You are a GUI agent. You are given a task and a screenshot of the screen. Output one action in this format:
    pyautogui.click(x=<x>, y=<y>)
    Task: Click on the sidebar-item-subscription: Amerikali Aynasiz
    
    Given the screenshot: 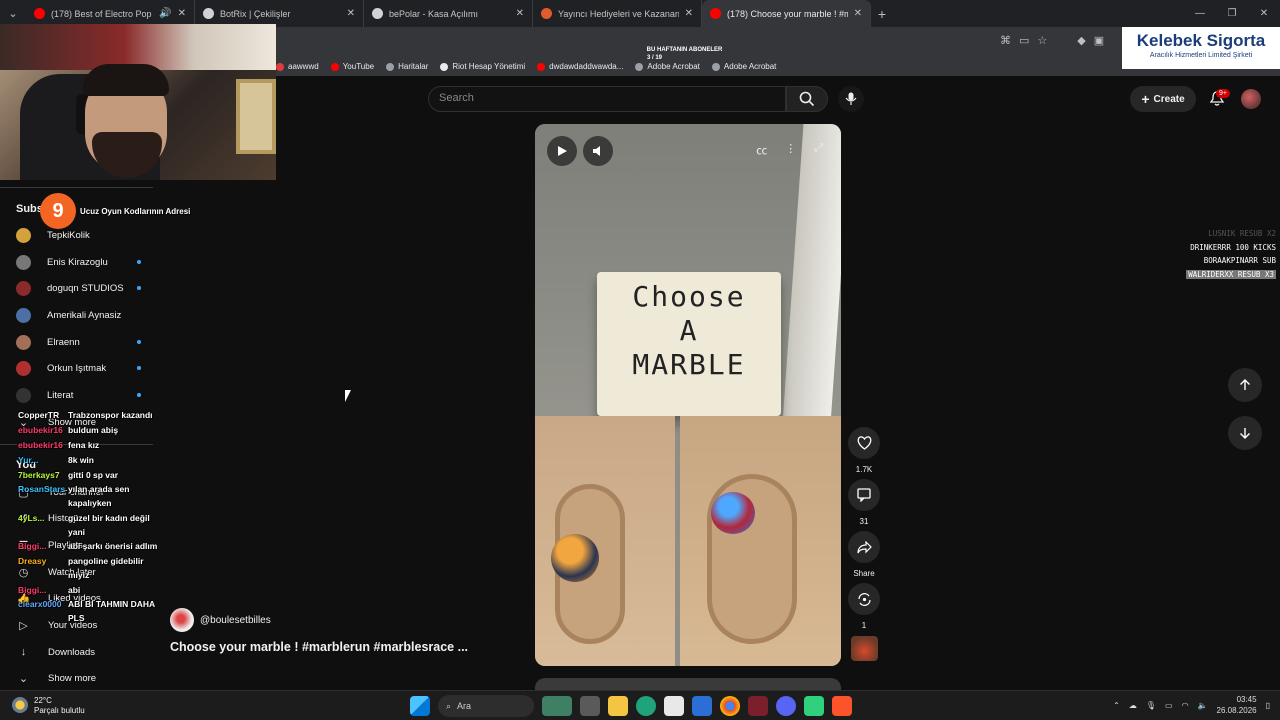 What is the action you would take?
    pyautogui.click(x=78, y=315)
    